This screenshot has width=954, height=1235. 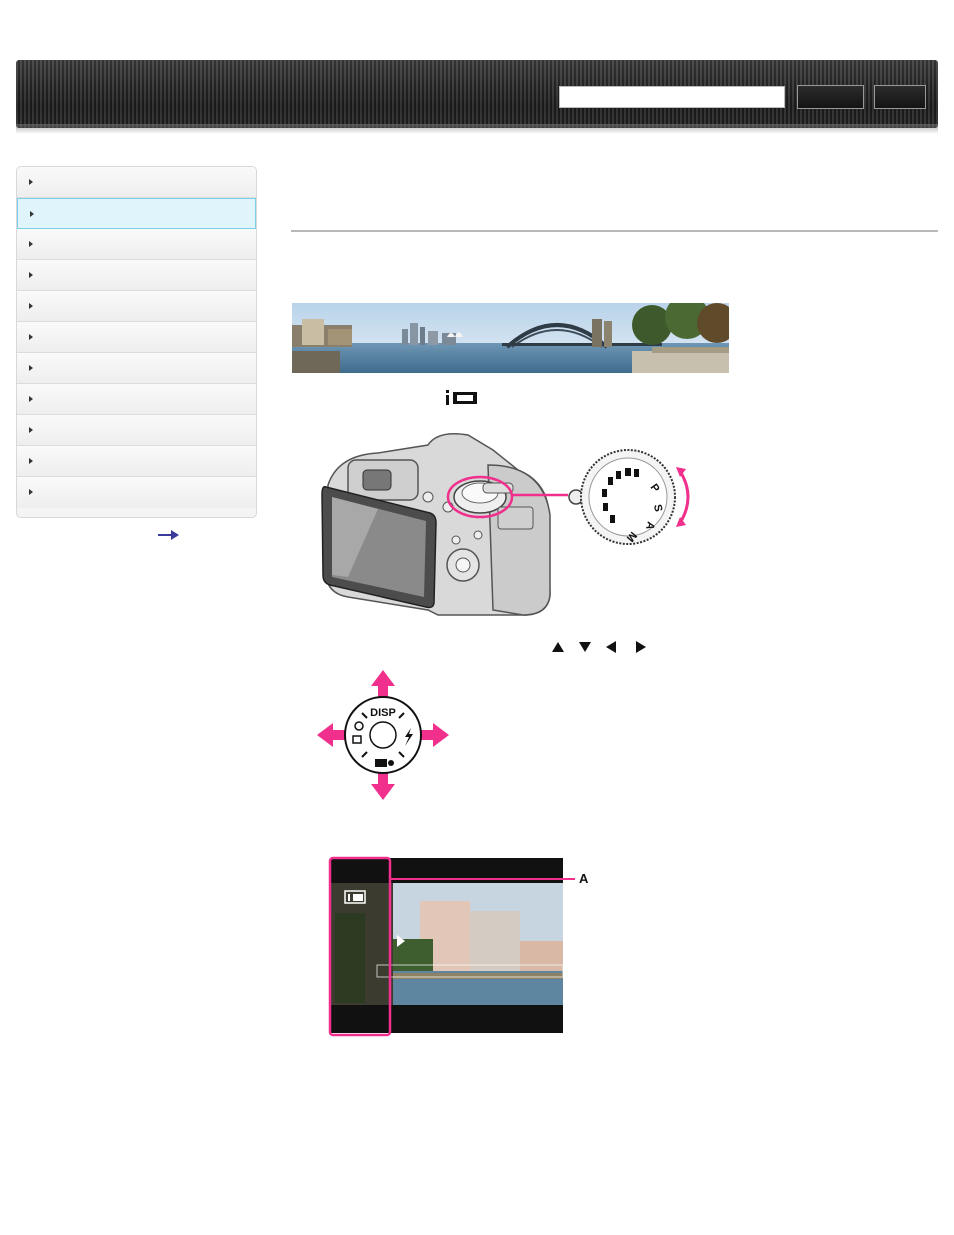 What do you see at coordinates (600, 649) in the screenshot?
I see `arrow-key-symbols` at bounding box center [600, 649].